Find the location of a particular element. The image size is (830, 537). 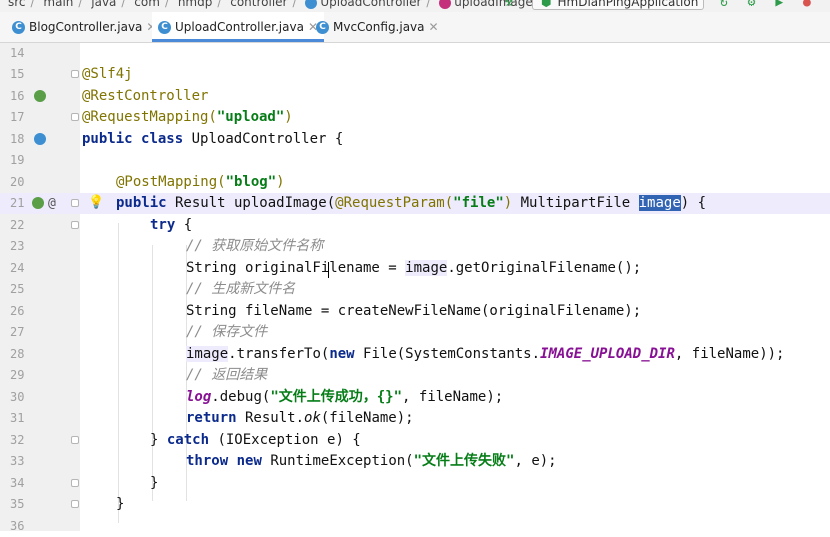

profile-icon: ● is located at coordinates (807, 5).